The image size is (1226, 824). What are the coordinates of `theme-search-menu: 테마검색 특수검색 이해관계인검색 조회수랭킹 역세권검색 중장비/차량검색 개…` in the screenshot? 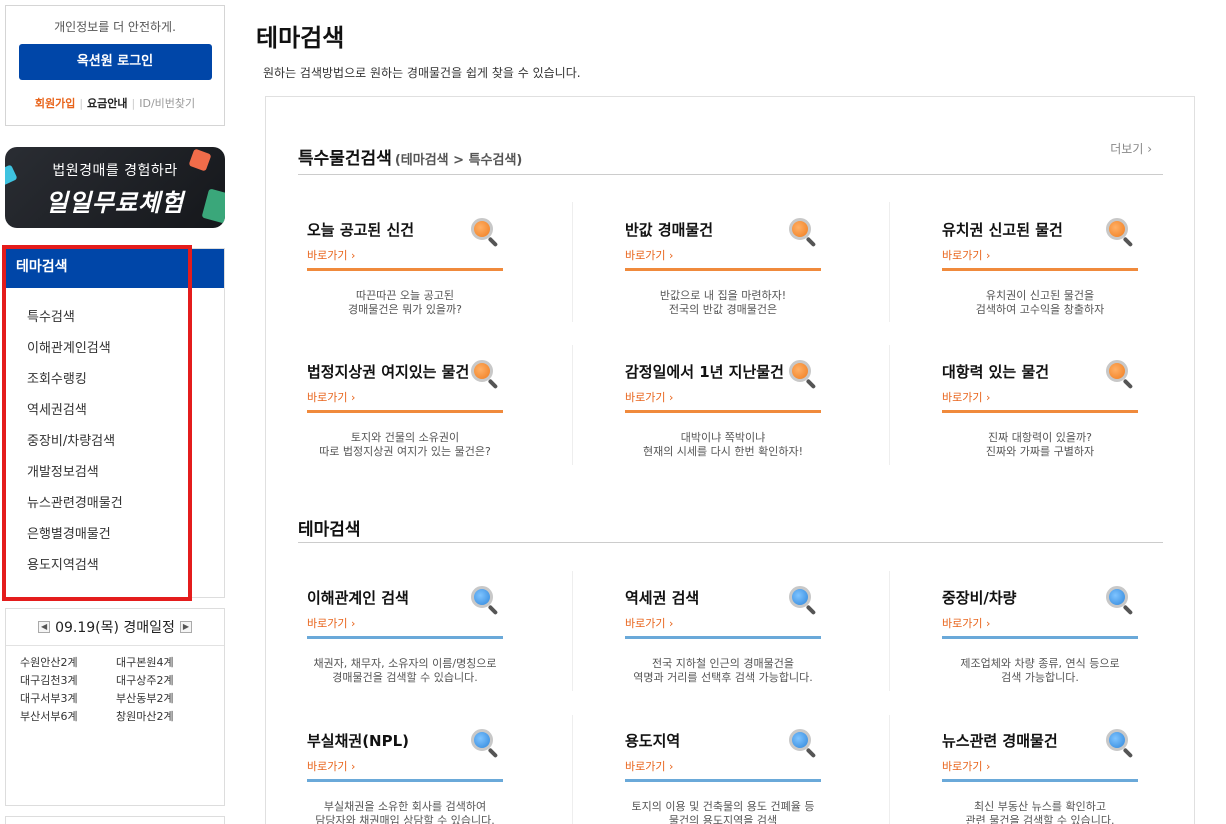 It's located at (115, 423).